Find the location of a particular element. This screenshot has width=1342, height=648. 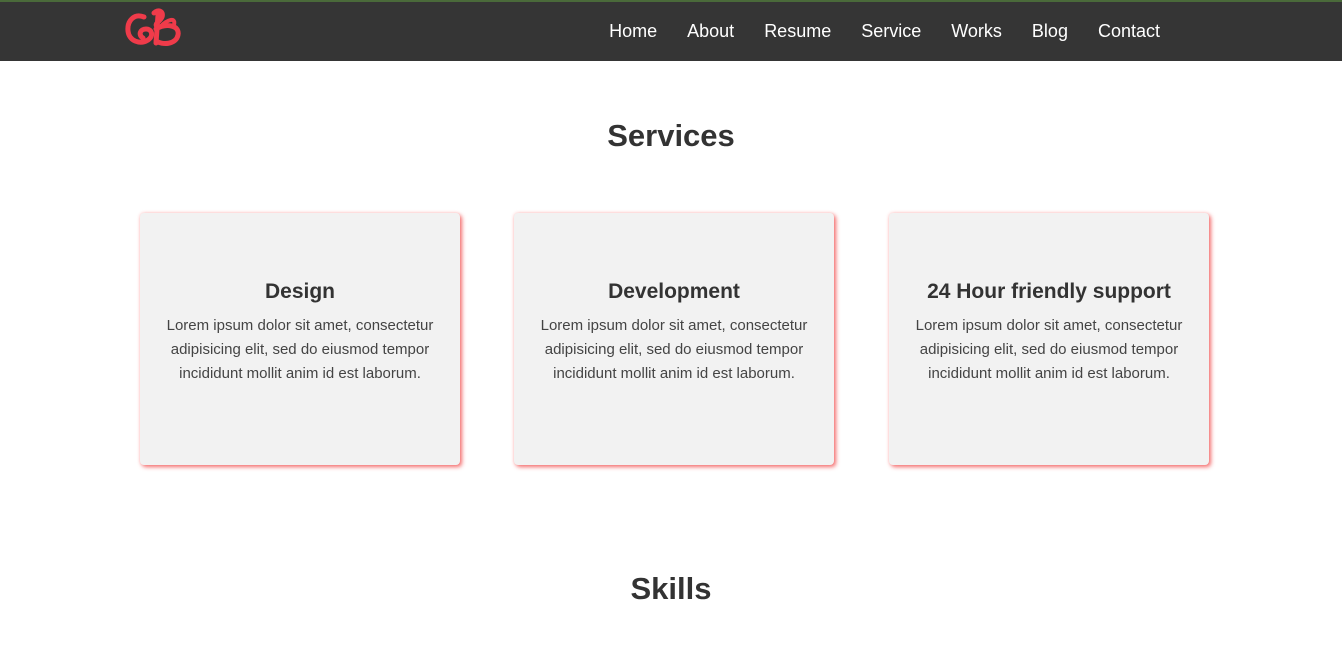

card-title: Development is located at coordinates (674, 291).